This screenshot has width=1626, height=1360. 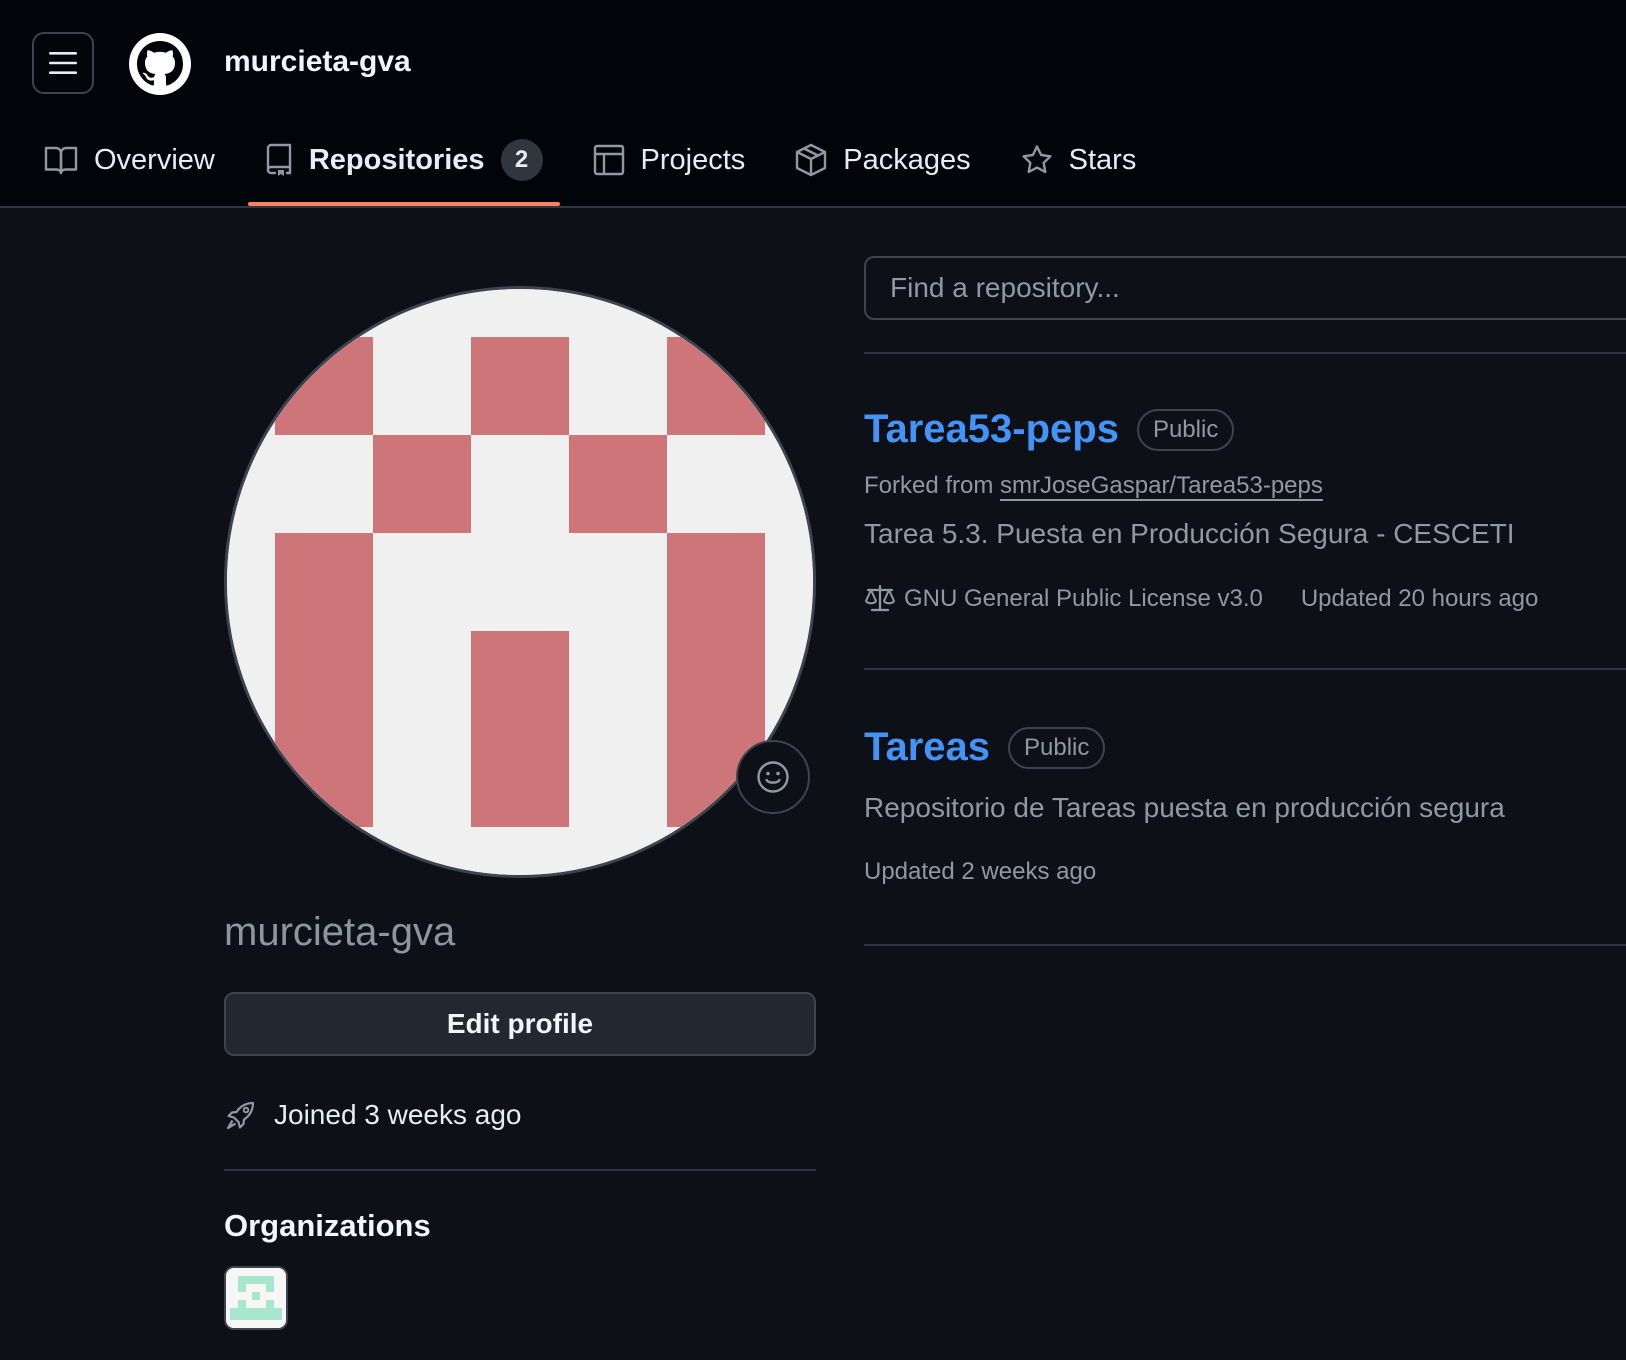 What do you see at coordinates (1419, 598) in the screenshot?
I see `updated-text: Updated 20 hours ago` at bounding box center [1419, 598].